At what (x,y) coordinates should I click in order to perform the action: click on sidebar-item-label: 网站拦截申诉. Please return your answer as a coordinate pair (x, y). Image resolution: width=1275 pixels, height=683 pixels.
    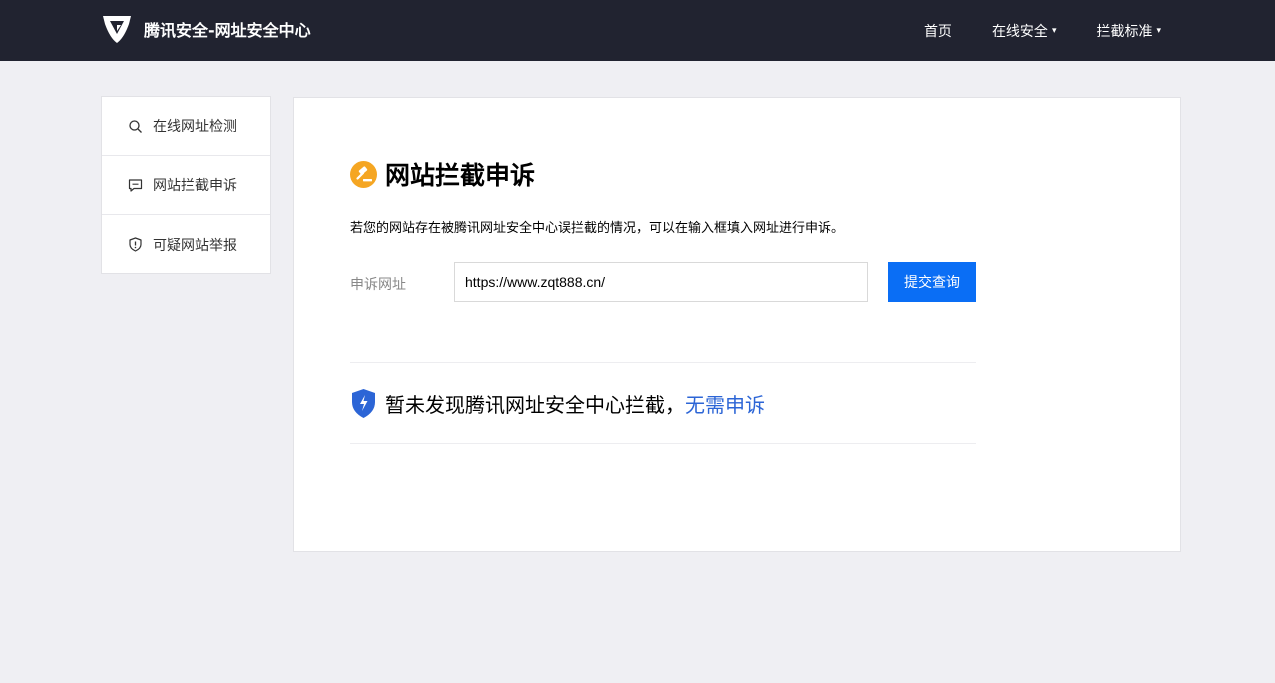
    Looking at the image, I should click on (195, 186).